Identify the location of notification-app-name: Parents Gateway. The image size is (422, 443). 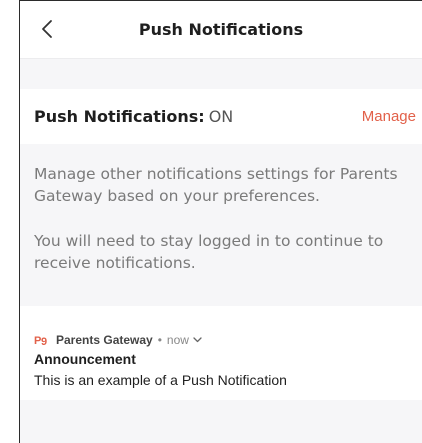
(104, 340).